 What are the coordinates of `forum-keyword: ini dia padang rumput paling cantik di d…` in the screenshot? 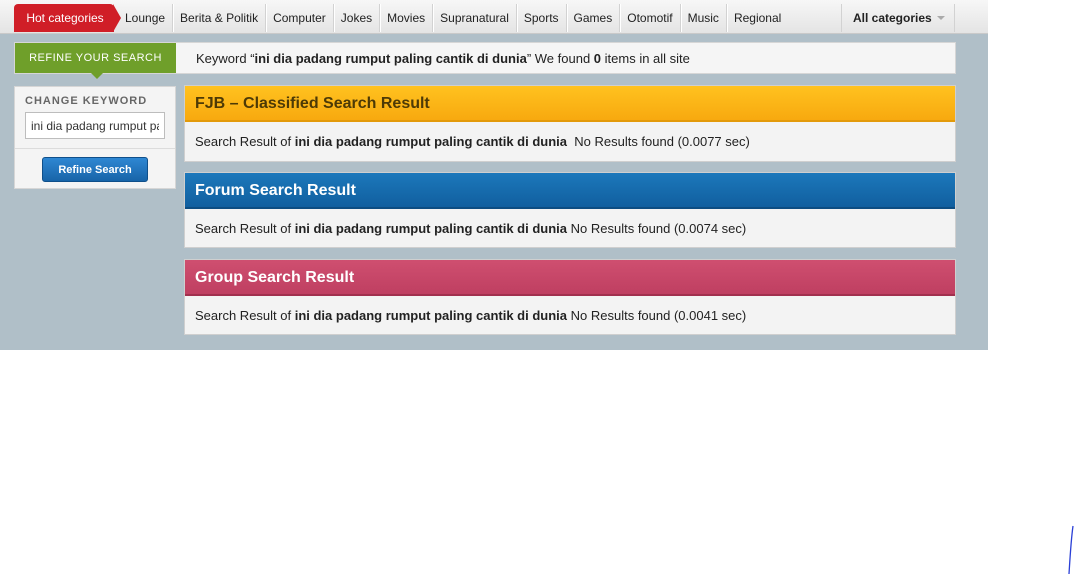 It's located at (431, 228).